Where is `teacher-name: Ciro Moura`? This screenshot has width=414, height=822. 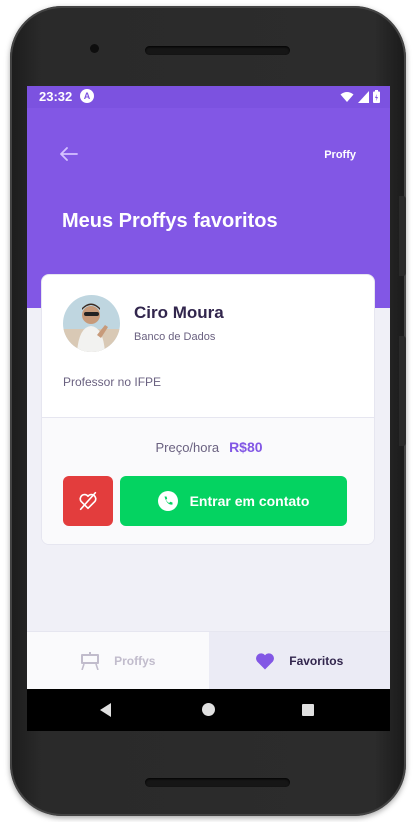
teacher-name: Ciro Moura is located at coordinates (179, 312).